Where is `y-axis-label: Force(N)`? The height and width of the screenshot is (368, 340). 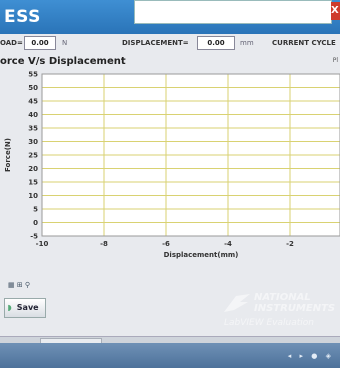 y-axis-label: Force(N) is located at coordinates (8, 155).